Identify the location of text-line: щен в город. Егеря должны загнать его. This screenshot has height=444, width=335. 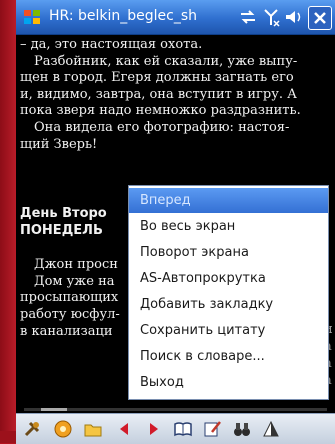
(157, 78).